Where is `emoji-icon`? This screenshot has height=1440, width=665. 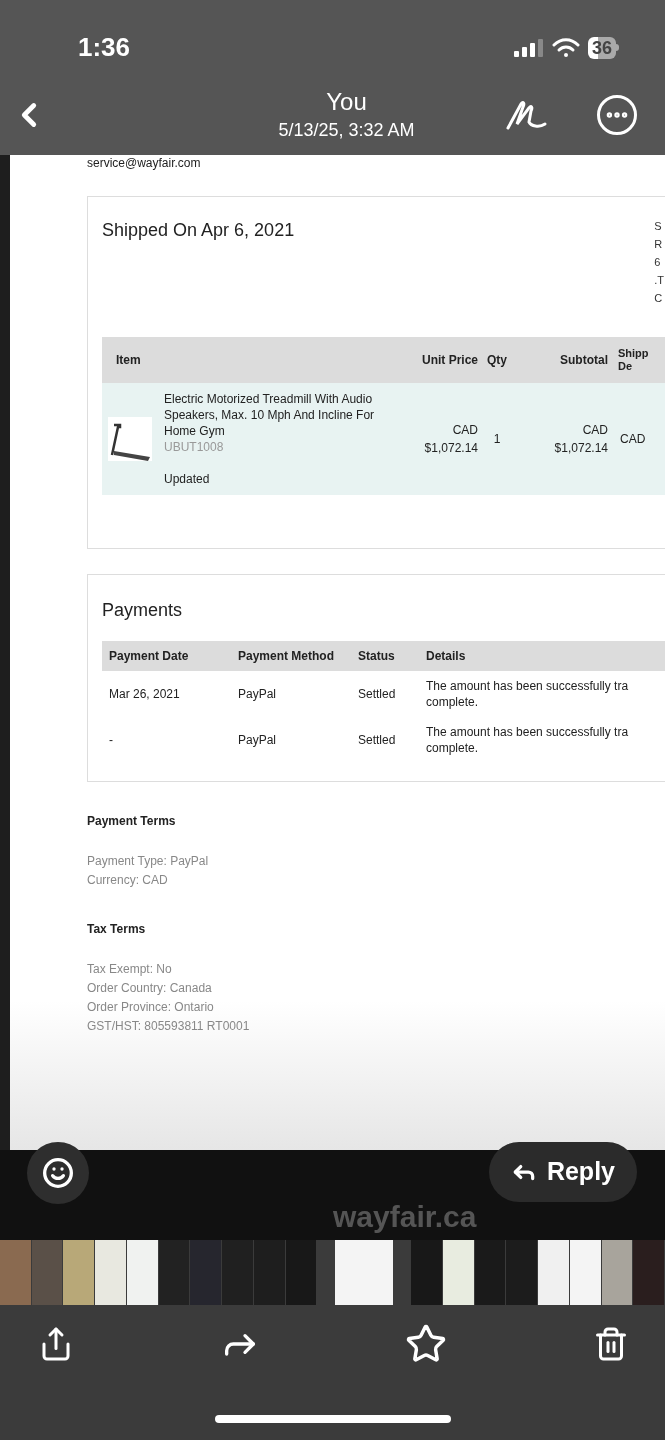 emoji-icon is located at coordinates (58, 1173).